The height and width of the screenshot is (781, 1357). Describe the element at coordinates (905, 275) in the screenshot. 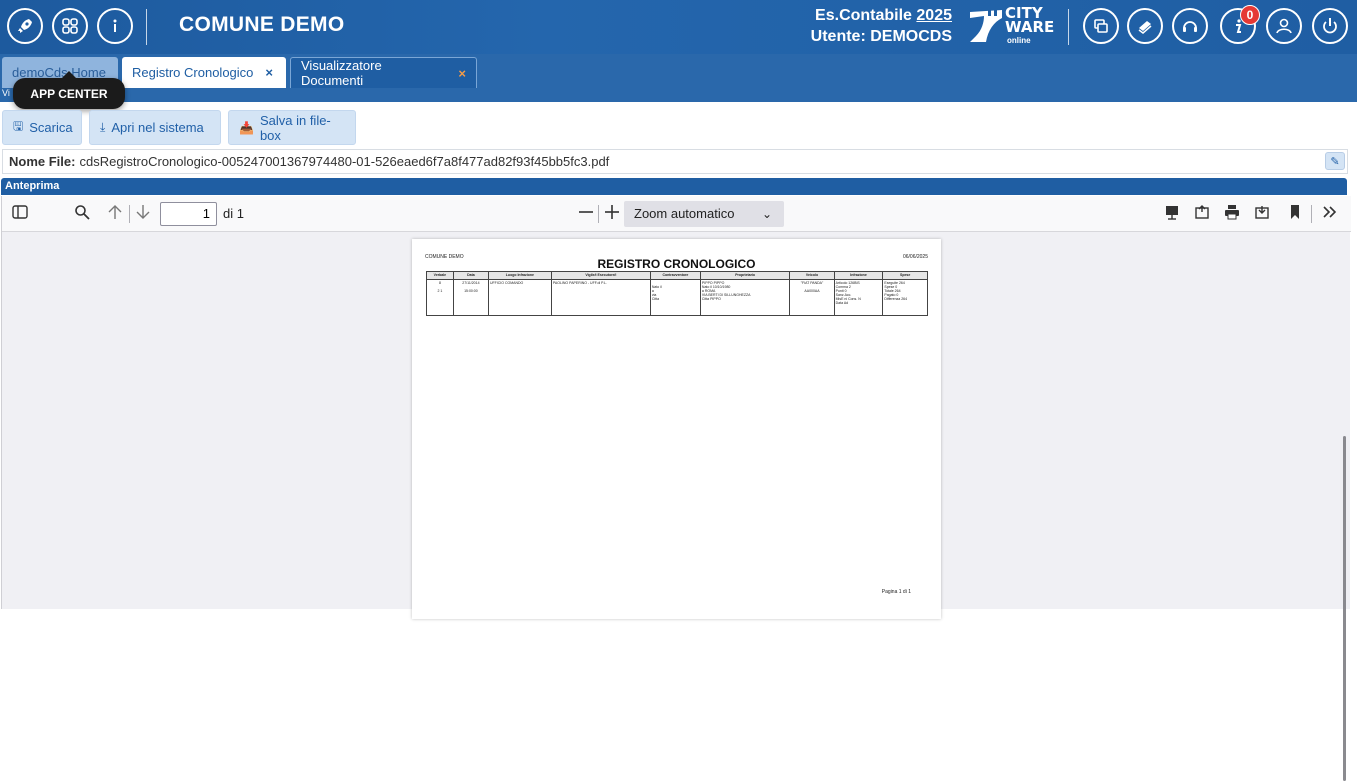

I see `pdf-col-header: Spese` at that location.